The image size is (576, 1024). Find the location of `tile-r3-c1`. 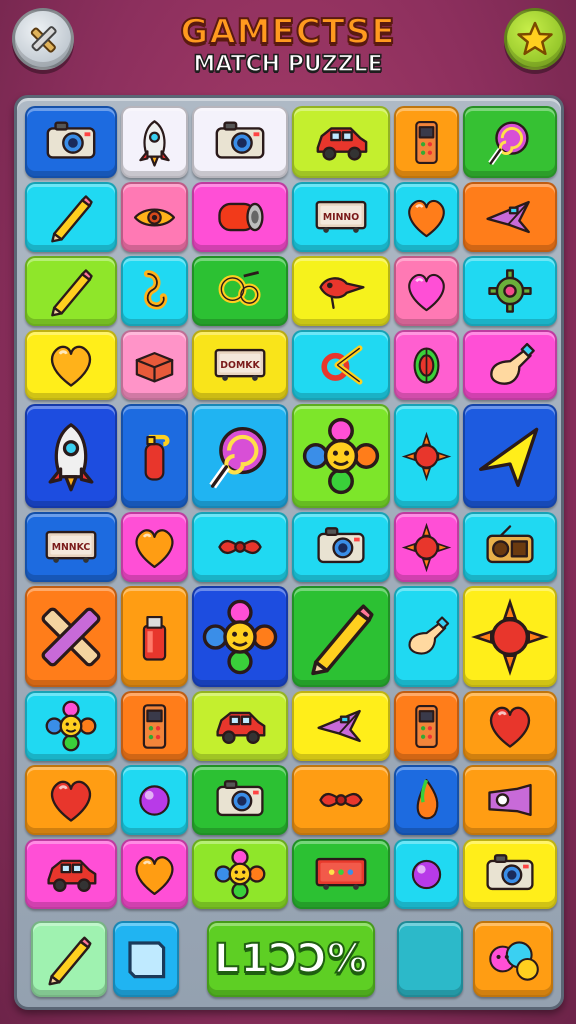

tile-r3-c1 is located at coordinates (71, 291).